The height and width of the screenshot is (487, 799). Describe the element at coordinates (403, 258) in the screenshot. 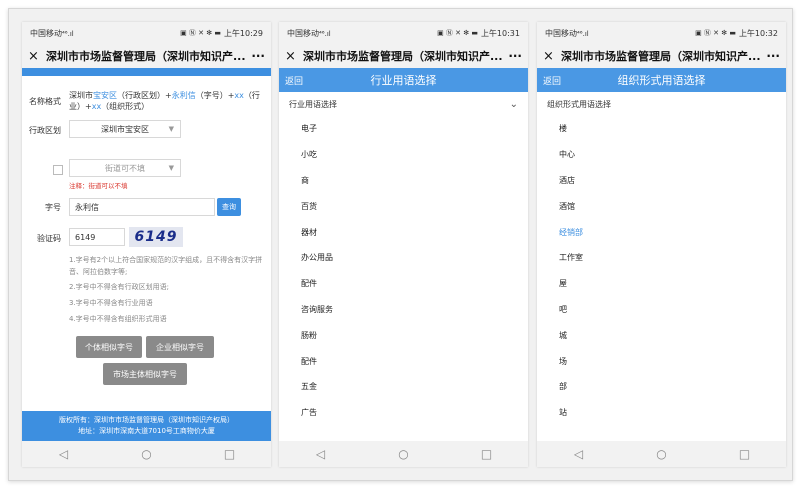

I see `list-item: 办公用品` at that location.